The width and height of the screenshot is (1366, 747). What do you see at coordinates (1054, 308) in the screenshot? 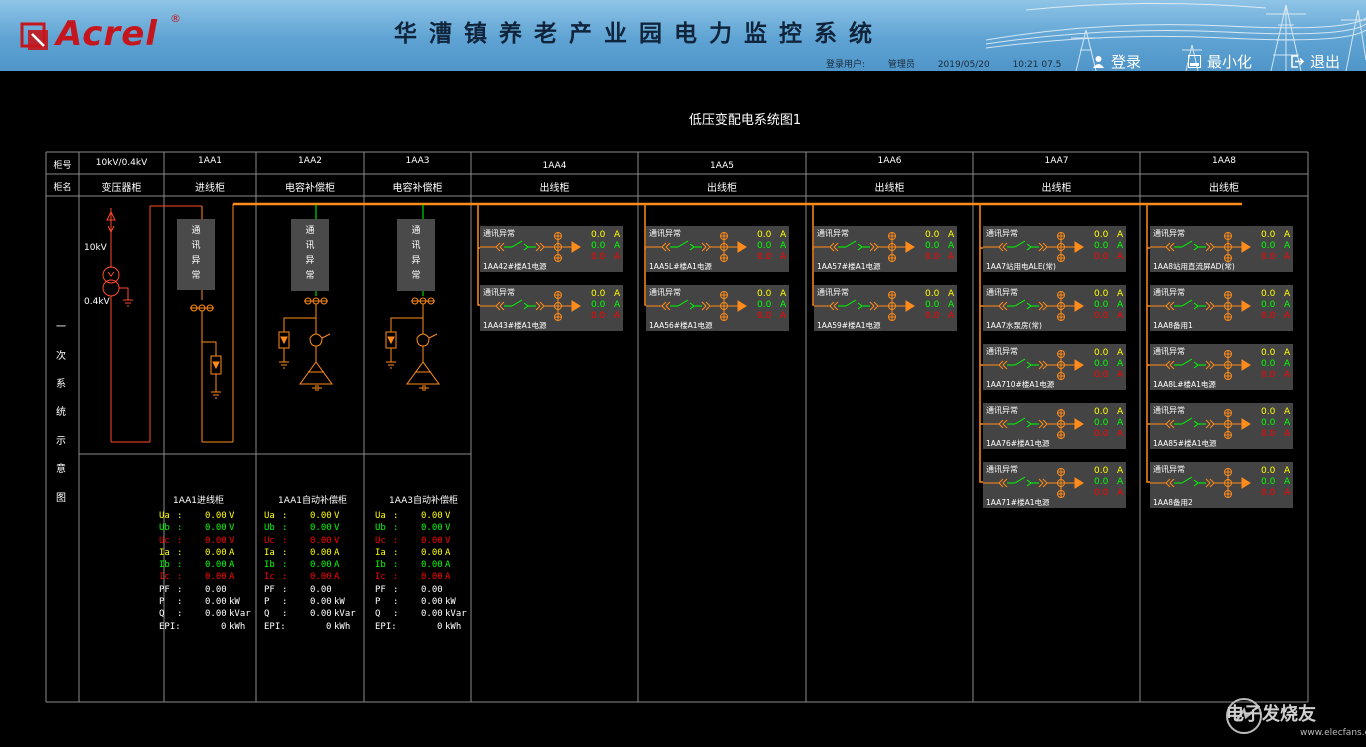
I see `feeder-box-aa7-2: 通讯异常 0.0 0.0 0.0 A A A 1AA7水泵房(常)` at bounding box center [1054, 308].